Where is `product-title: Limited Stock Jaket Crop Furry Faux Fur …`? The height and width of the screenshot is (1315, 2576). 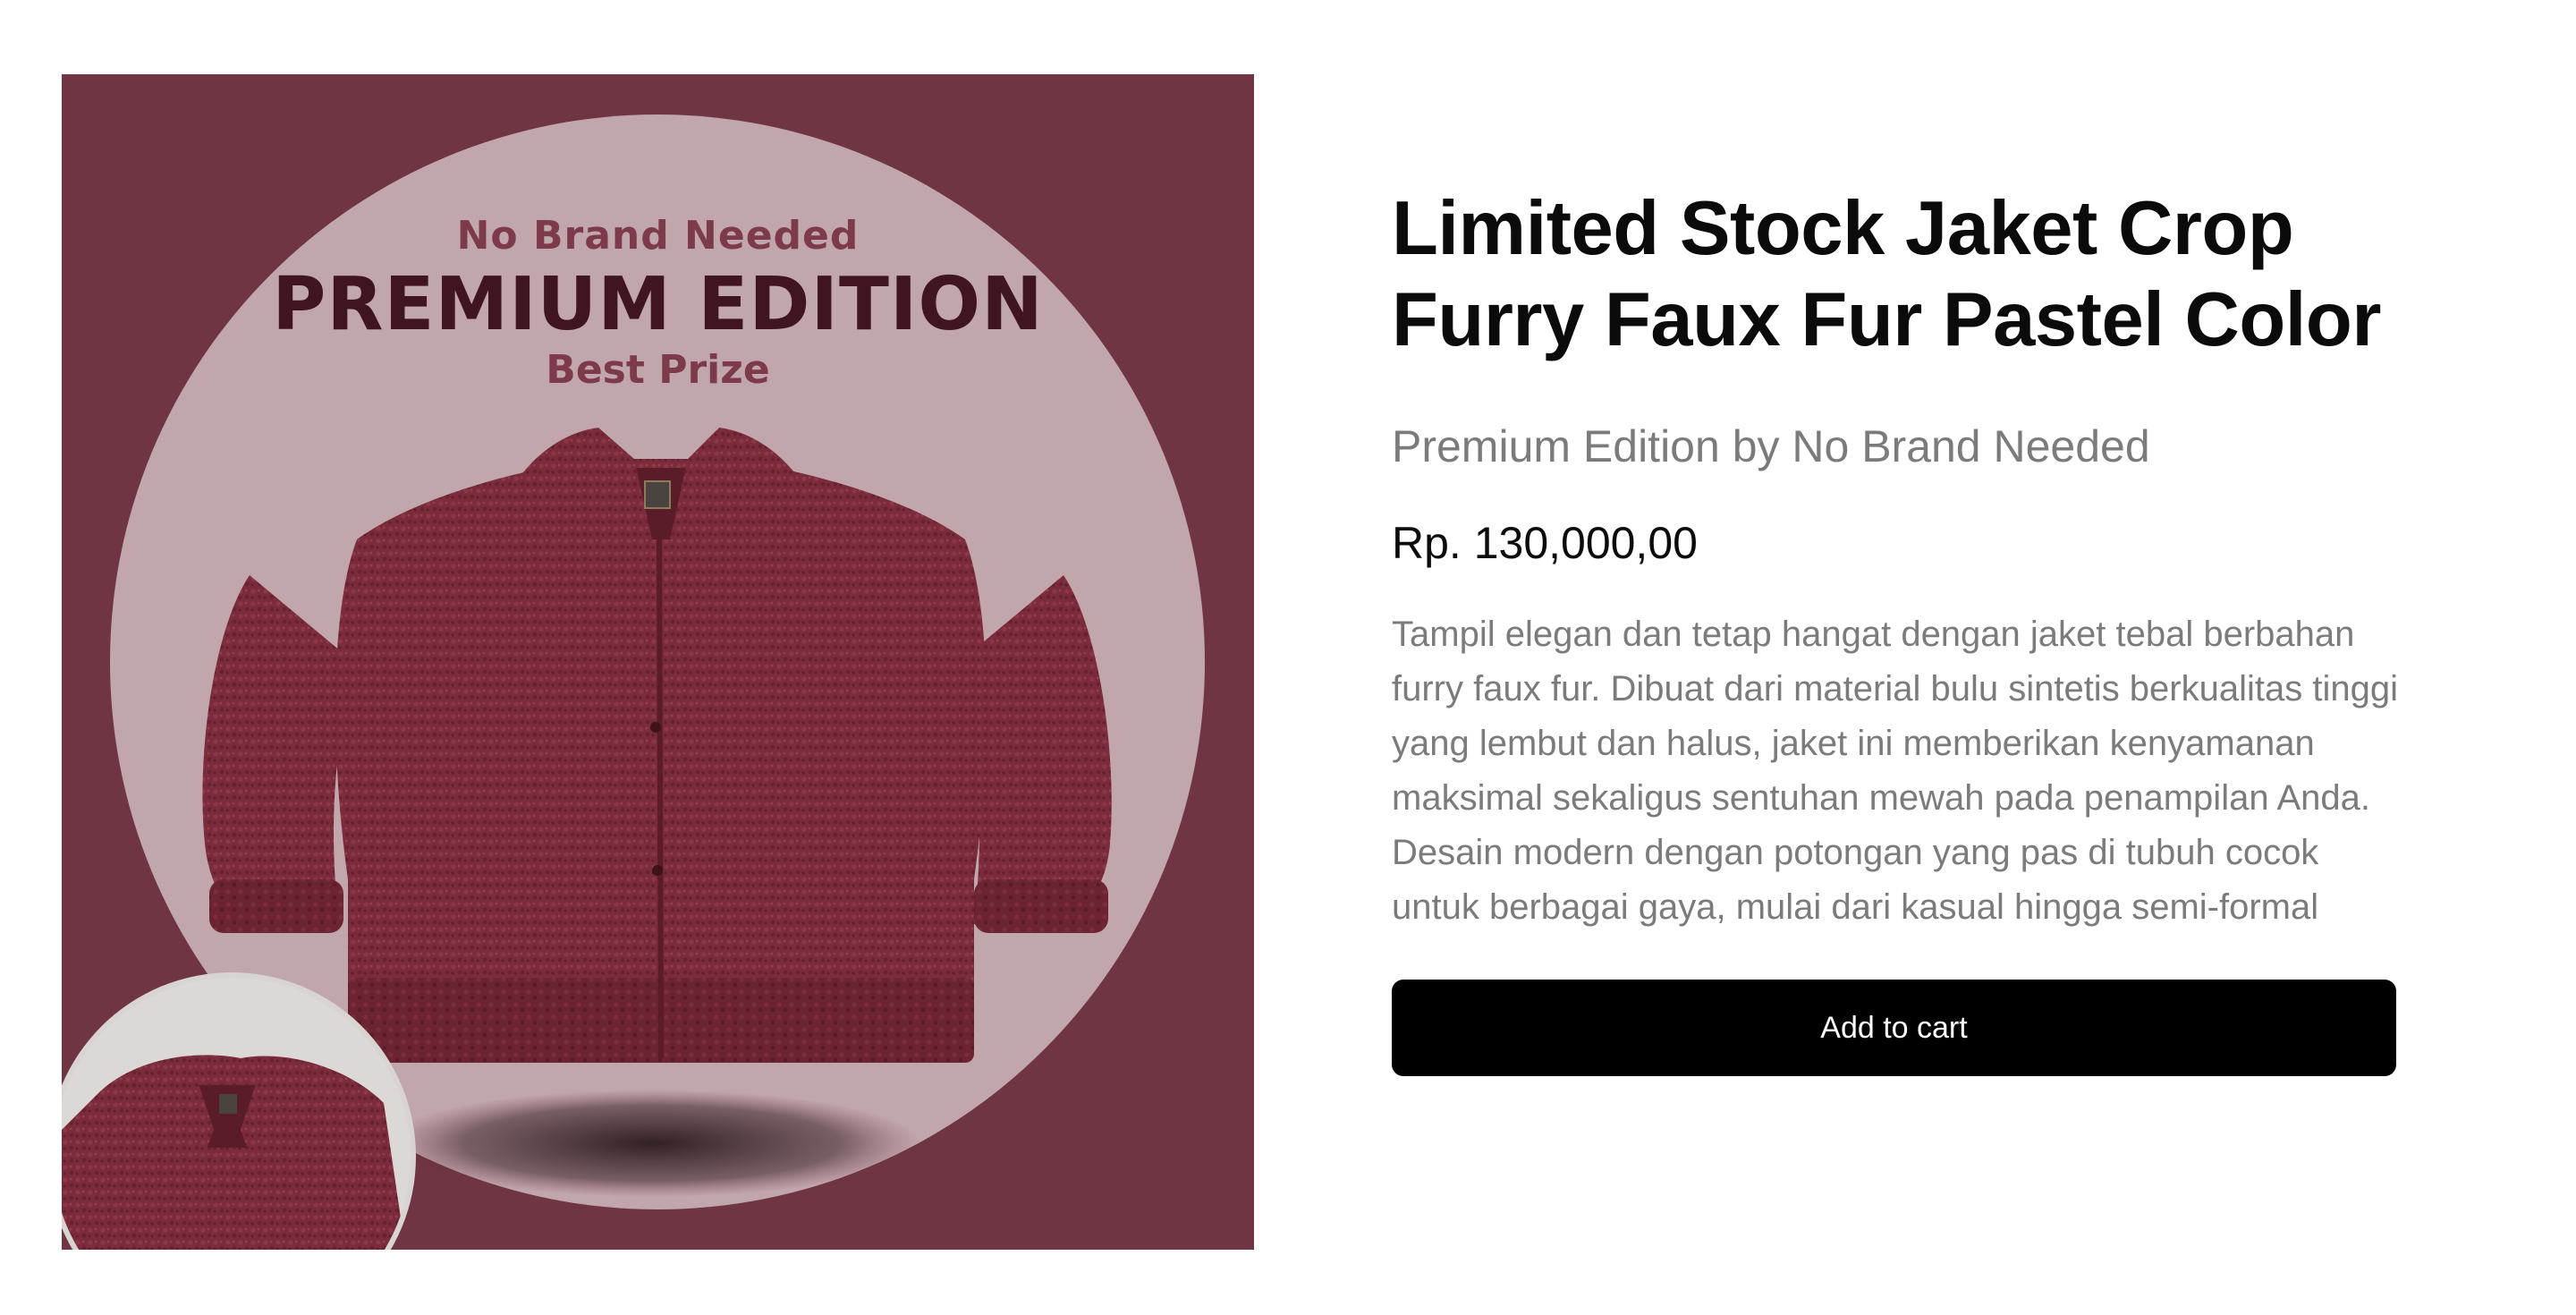 product-title: Limited Stock Jaket Crop Furry Faux Fur … is located at coordinates (1886, 274).